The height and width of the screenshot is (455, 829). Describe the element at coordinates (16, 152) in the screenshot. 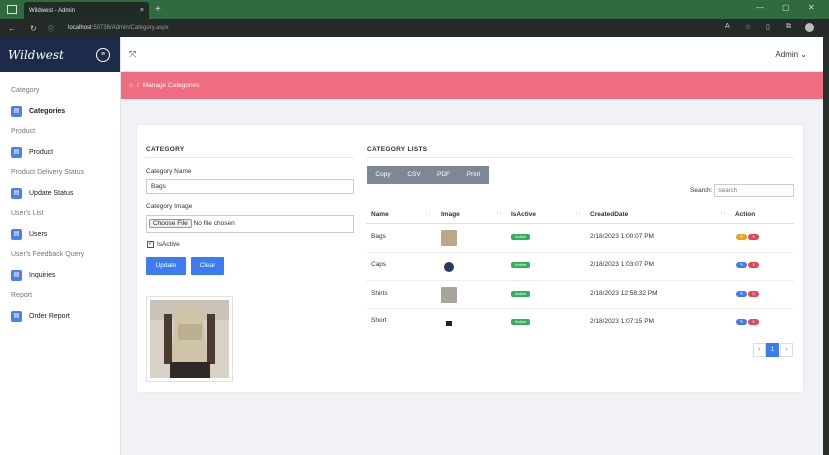

I see `product-icon: ▤` at that location.